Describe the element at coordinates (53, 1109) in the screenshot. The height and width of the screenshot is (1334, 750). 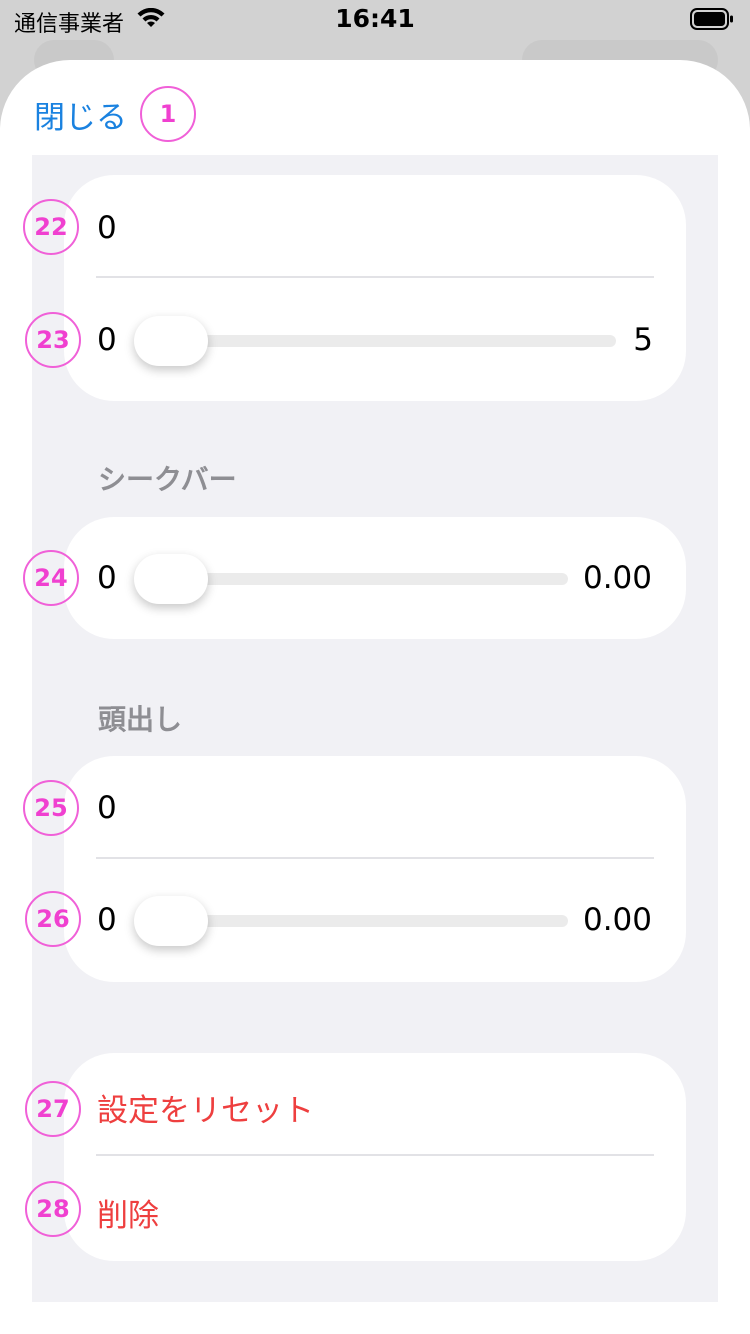
I see `annotation-badge: 27` at that location.